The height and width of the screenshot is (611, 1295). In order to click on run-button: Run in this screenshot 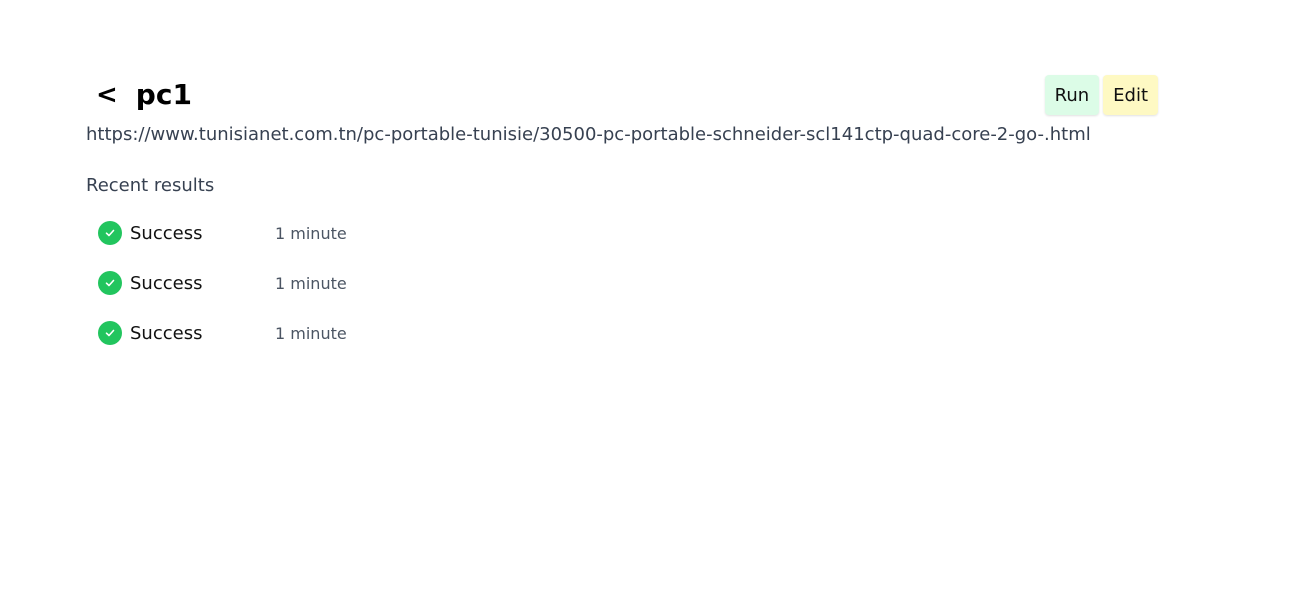, I will do `click(1072, 95)`.